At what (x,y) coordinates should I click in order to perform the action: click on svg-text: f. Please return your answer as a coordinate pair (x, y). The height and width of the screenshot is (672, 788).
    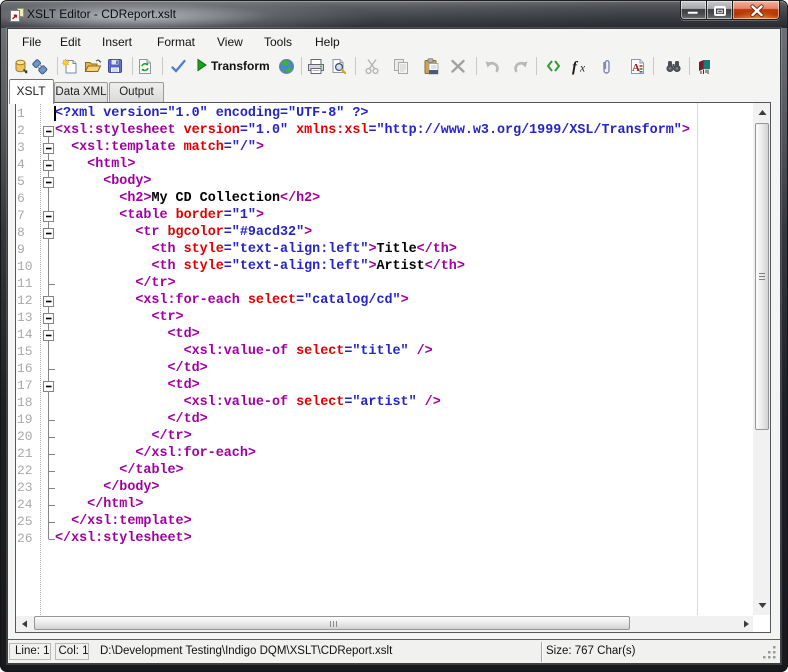
    Looking at the image, I should click on (575, 68).